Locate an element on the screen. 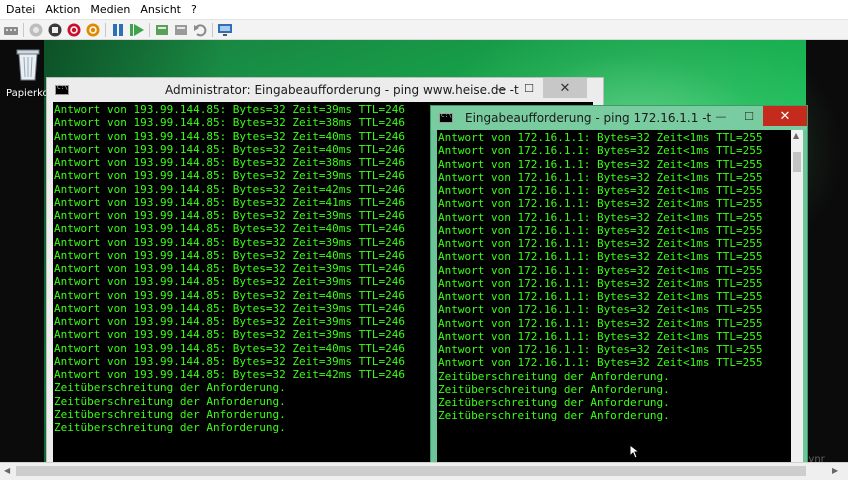  mouse-cursor-icon is located at coordinates (635, 451).